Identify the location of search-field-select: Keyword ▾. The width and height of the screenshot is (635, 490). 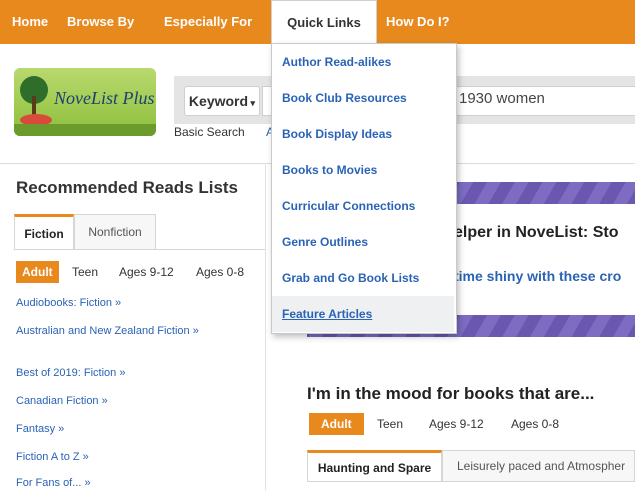
(222, 101).